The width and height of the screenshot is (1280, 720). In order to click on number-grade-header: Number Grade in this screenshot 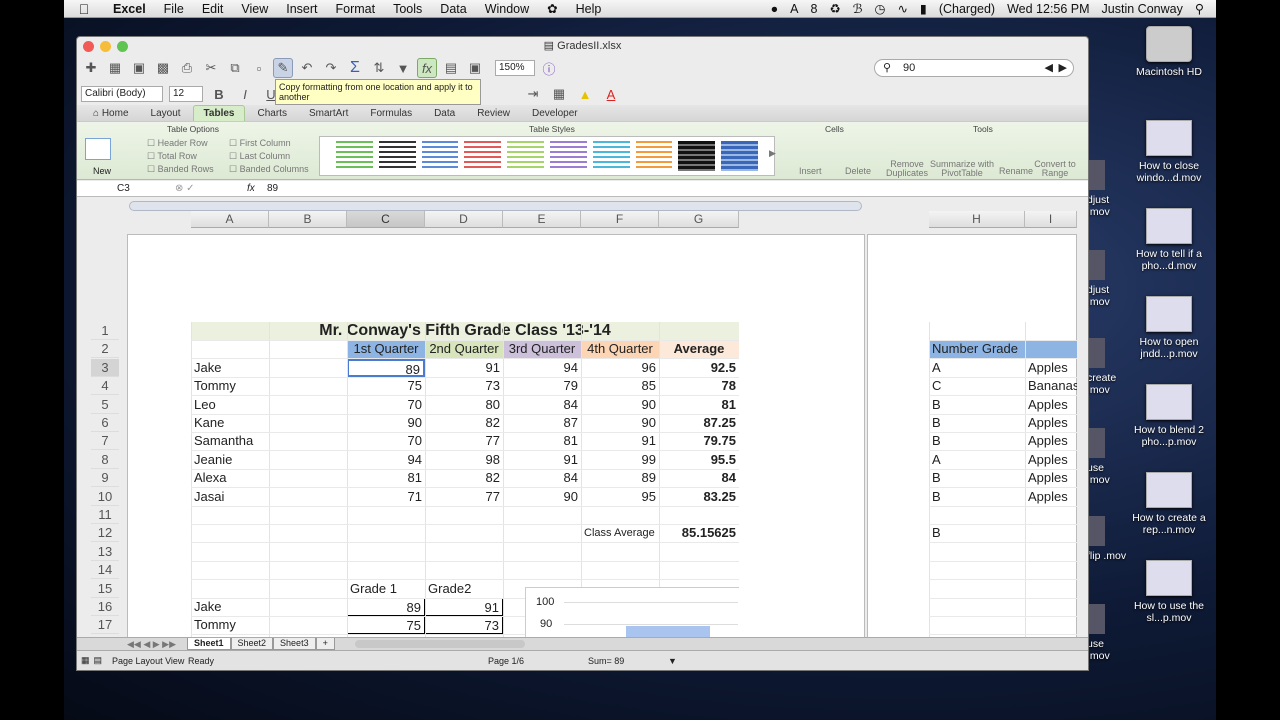, I will do `click(1003, 349)`.